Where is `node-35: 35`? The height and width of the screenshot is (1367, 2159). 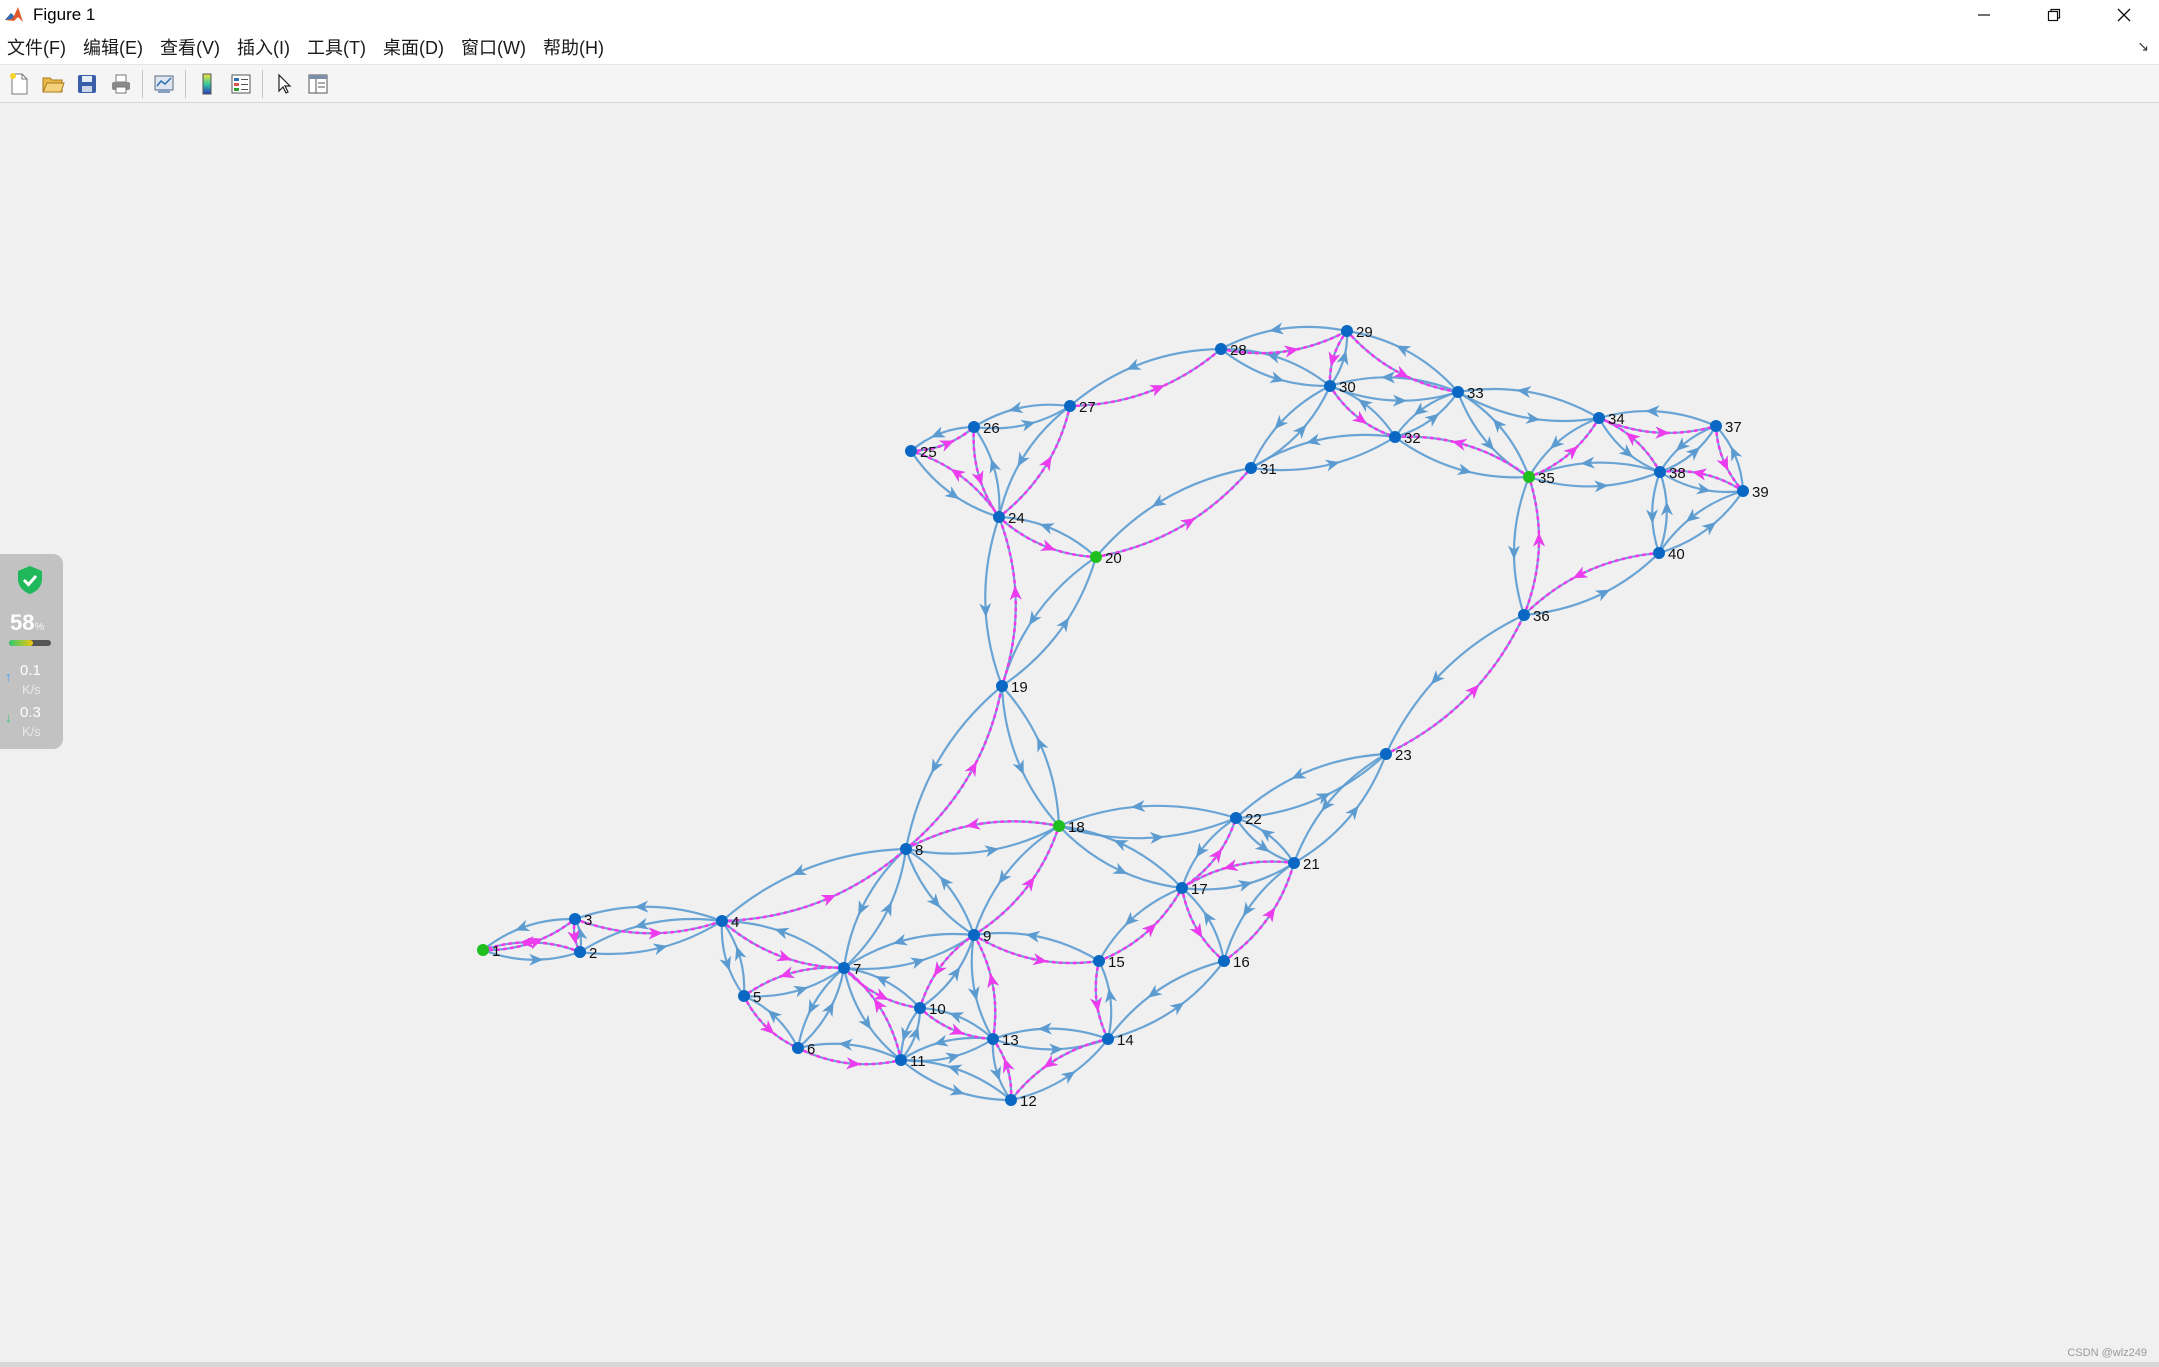 node-35: 35 is located at coordinates (1539, 478).